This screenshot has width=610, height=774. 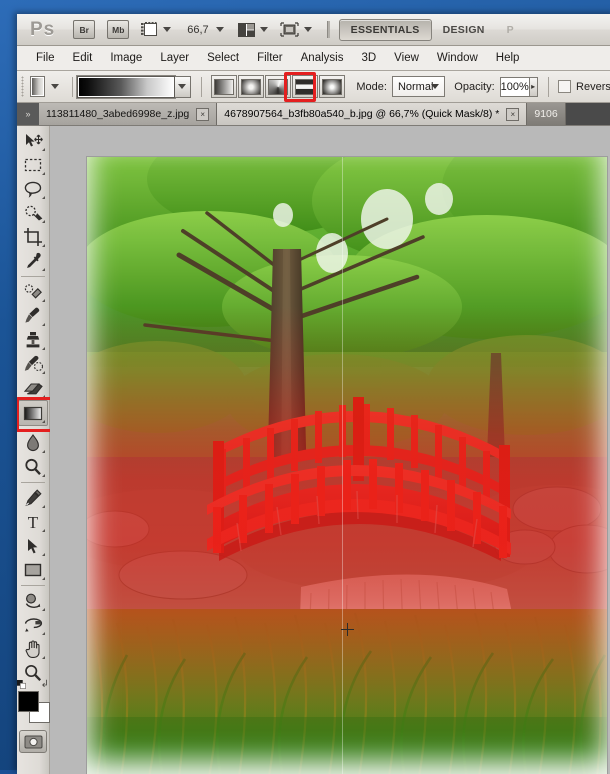 I want to click on 3d-rotate-camera-icon, so click(x=33, y=625).